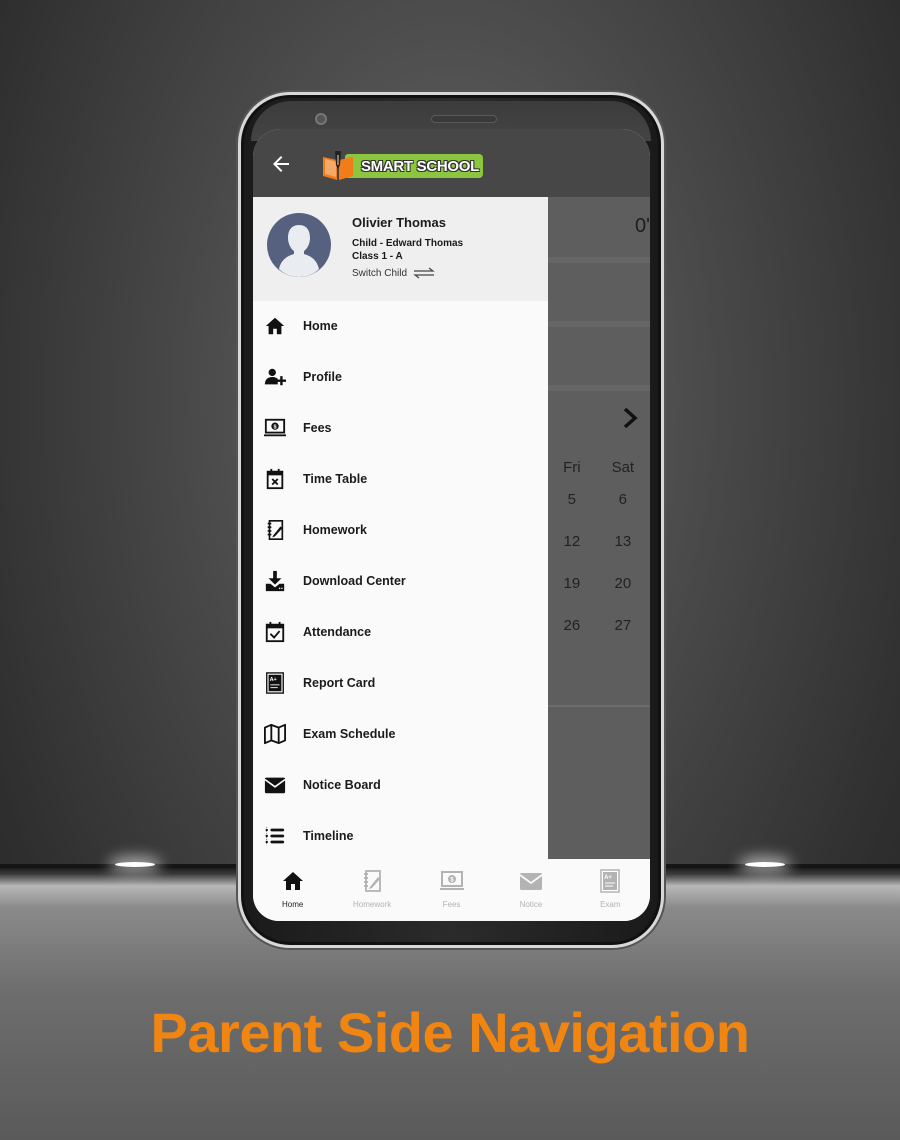  What do you see at coordinates (599, 467) in the screenshot?
I see `calendar-header-row: Fri Sat` at bounding box center [599, 467].